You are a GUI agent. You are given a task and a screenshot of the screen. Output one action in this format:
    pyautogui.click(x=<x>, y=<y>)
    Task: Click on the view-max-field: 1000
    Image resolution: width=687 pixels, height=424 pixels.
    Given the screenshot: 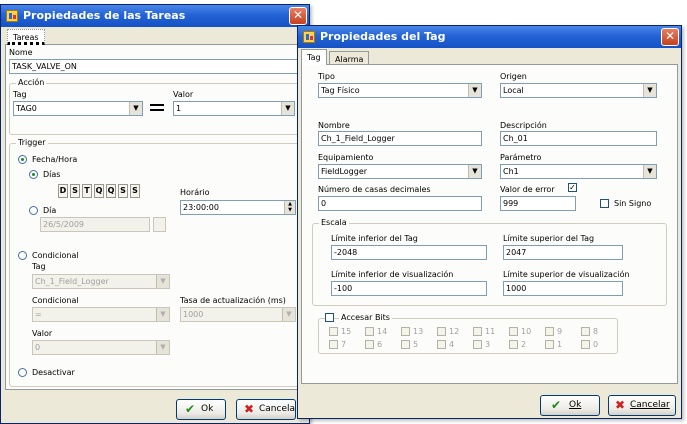 What is the action you would take?
    pyautogui.click(x=563, y=288)
    